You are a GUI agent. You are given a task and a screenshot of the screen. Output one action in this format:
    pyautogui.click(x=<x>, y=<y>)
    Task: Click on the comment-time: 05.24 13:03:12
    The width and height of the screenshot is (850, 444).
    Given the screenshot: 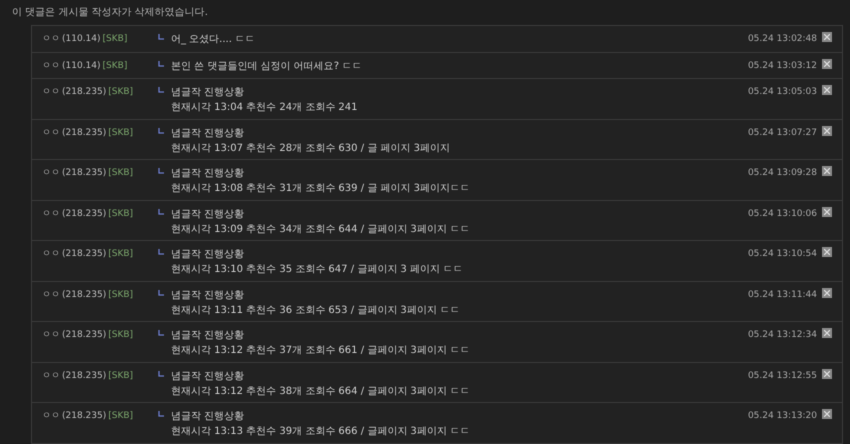 What is the action you would take?
    pyautogui.click(x=782, y=66)
    